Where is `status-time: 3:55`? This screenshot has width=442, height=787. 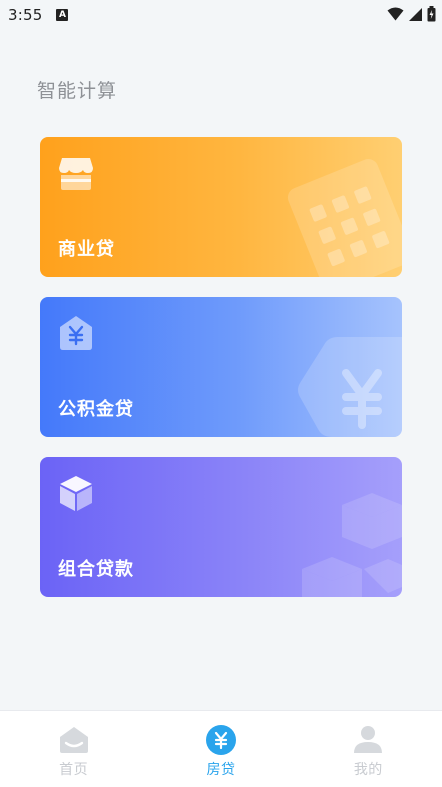
status-time: 3:55 is located at coordinates (25, 15).